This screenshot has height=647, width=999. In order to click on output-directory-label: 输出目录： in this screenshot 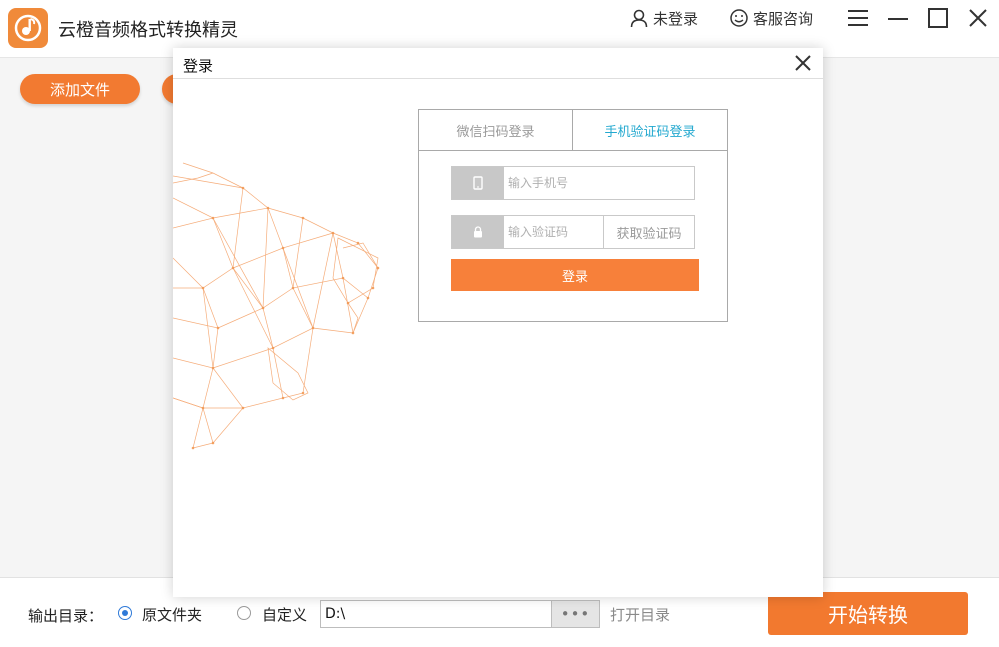, I will do `click(66, 616)`.